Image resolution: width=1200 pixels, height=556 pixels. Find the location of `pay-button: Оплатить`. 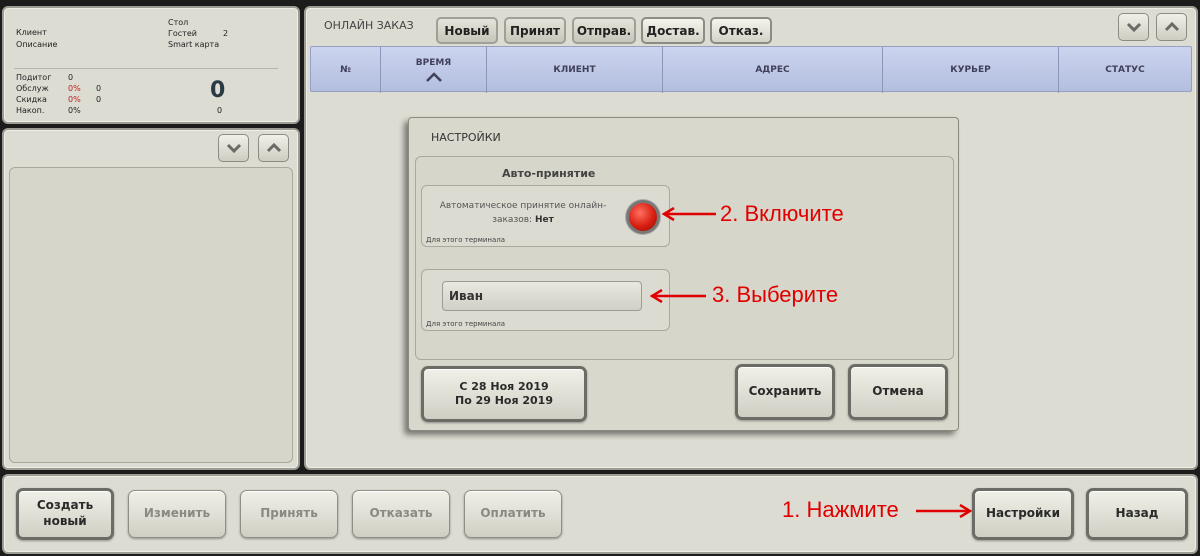

pay-button: Оплатить is located at coordinates (513, 514).